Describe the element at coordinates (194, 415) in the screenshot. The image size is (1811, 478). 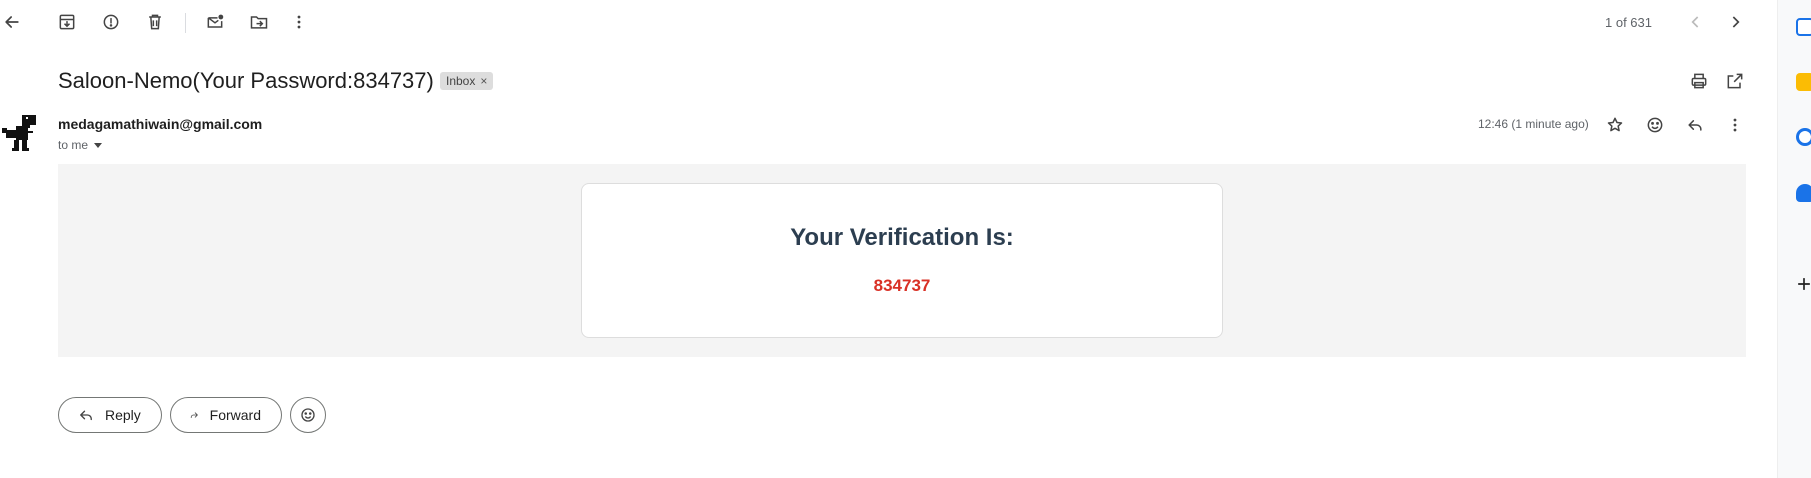
I see `forward-icon` at that location.